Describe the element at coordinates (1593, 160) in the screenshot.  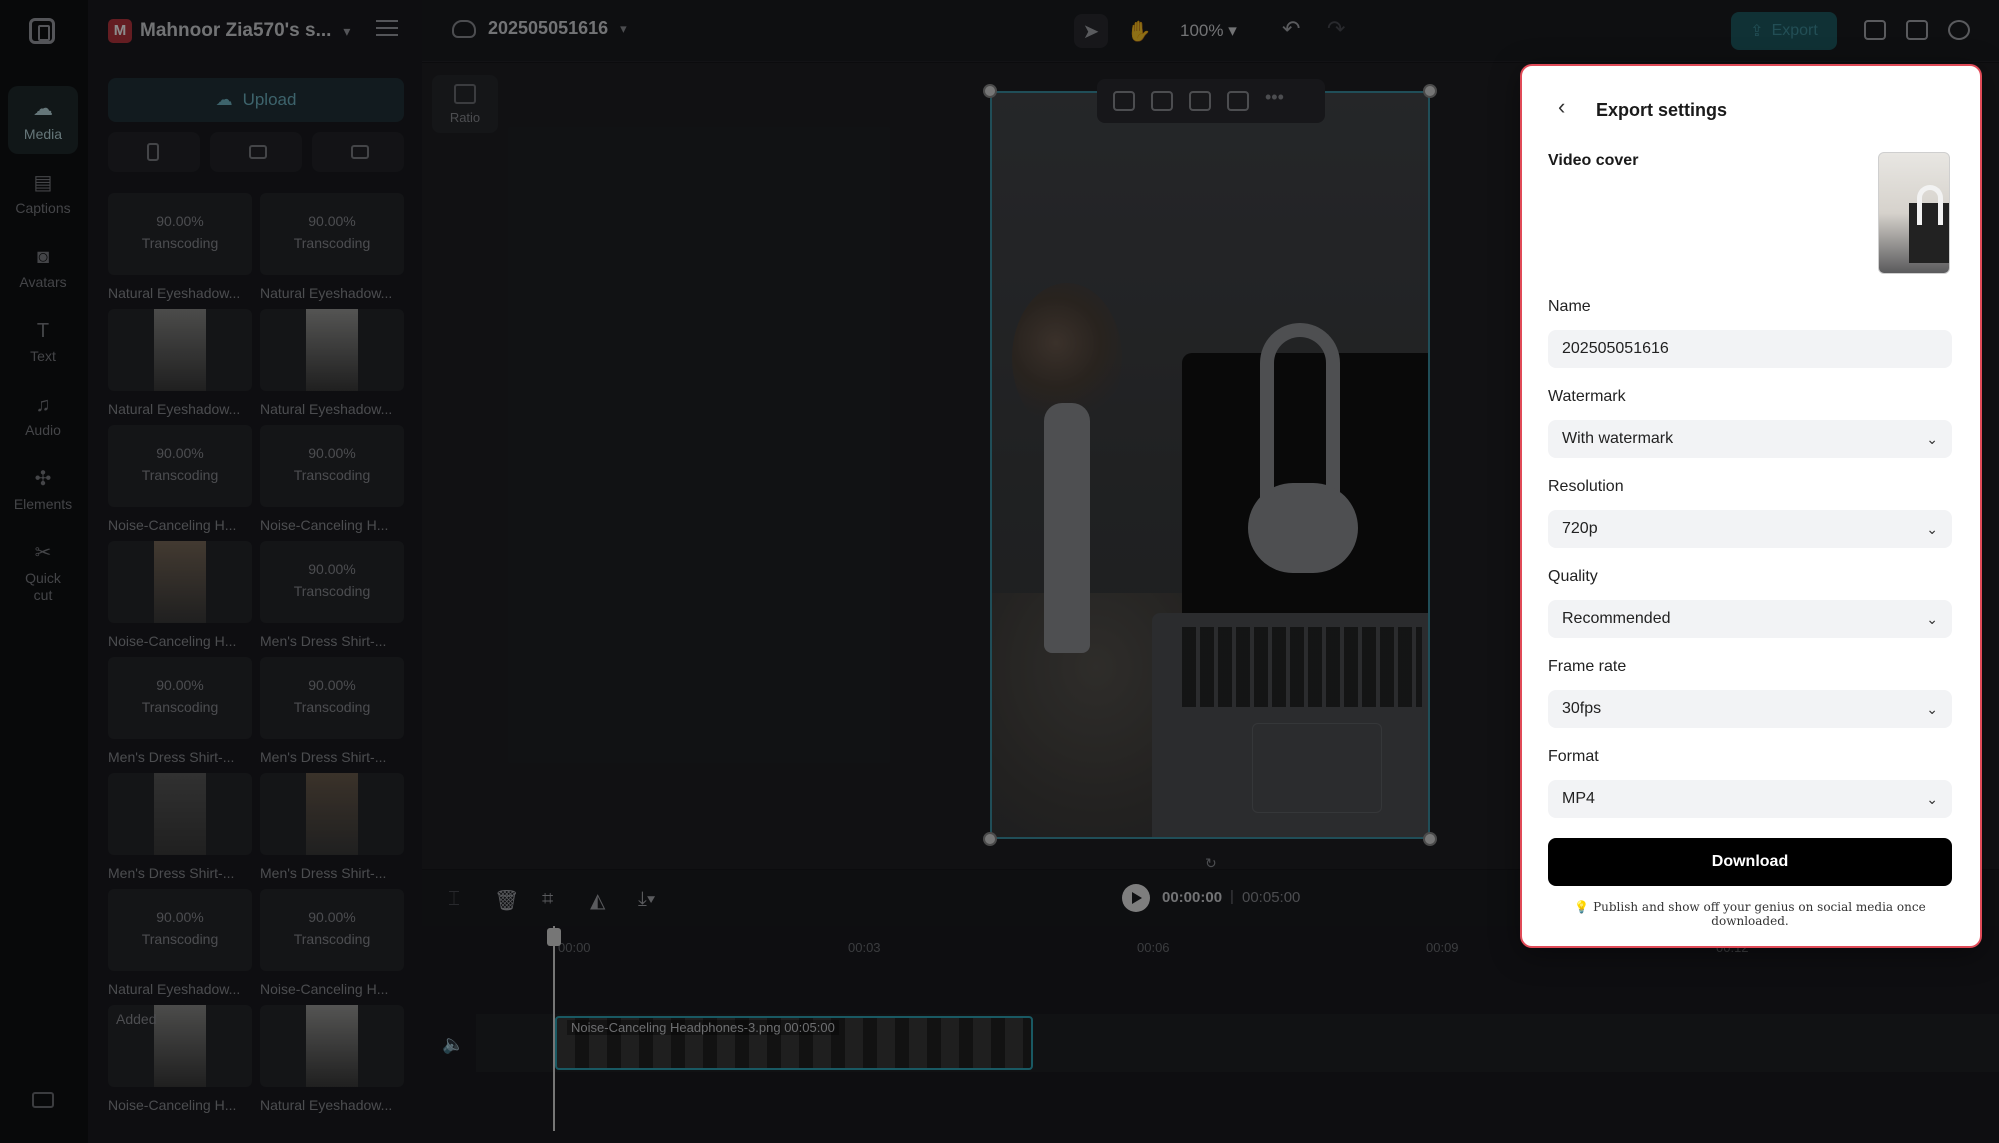
I see `video-cover-label: Video cover` at that location.